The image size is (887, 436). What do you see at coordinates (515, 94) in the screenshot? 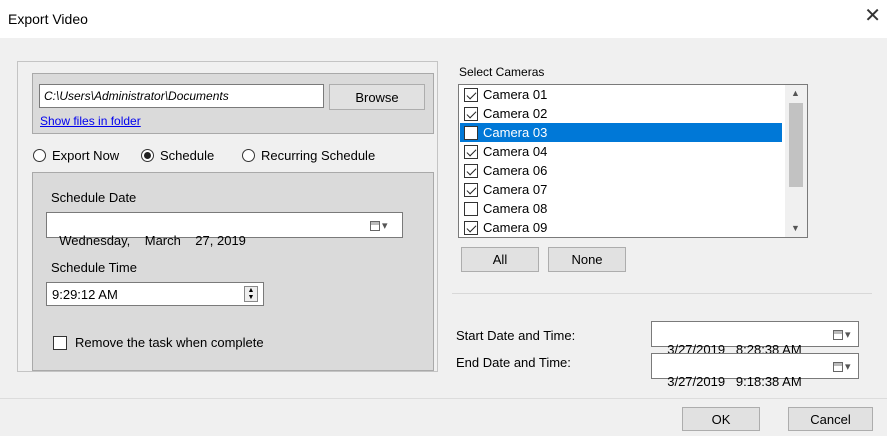
I see `camera-label: Camera 01` at bounding box center [515, 94].